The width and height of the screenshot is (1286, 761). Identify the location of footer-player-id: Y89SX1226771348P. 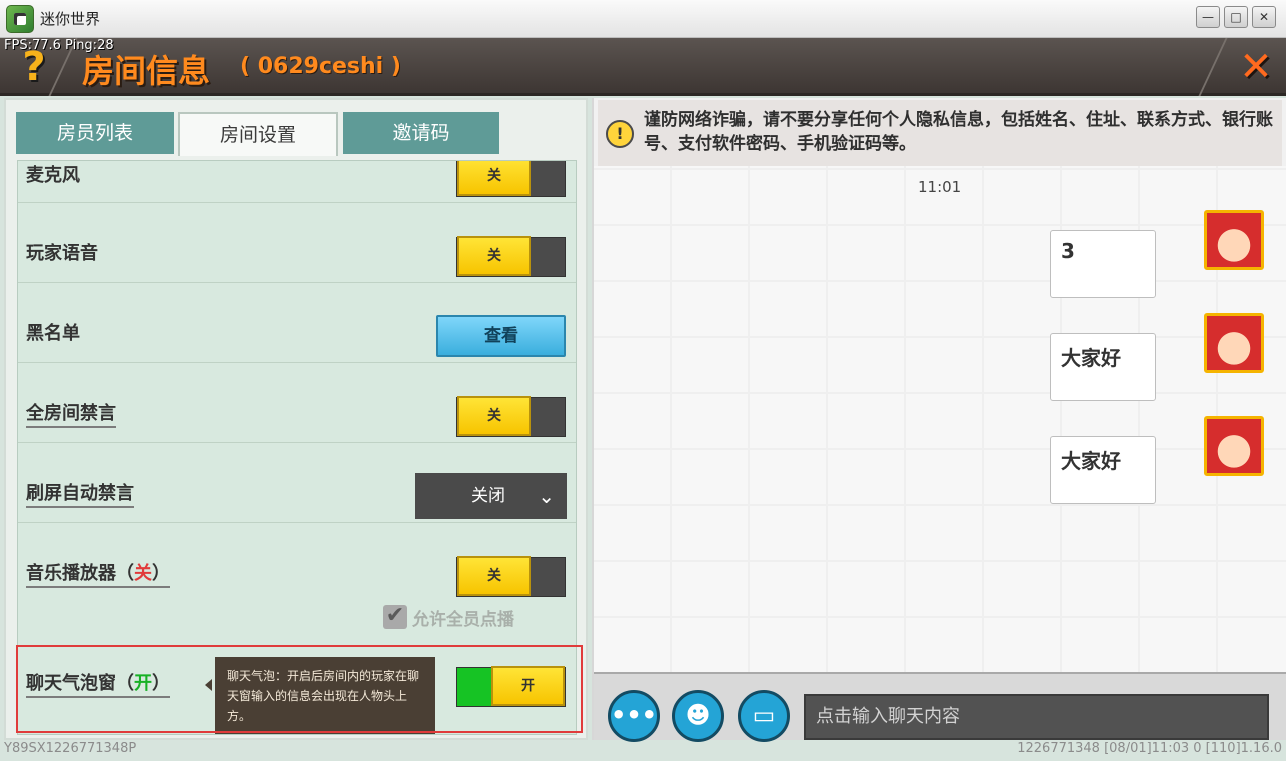
(70, 748).